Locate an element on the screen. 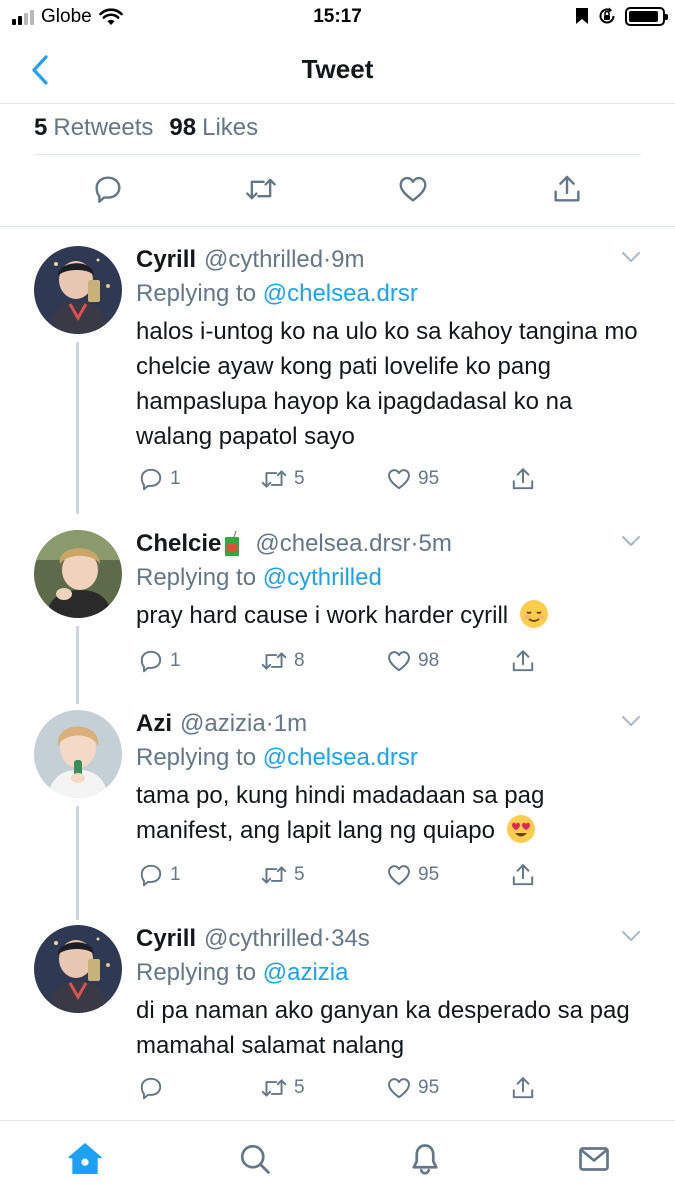  mention-link: @cythrilled is located at coordinates (322, 577).